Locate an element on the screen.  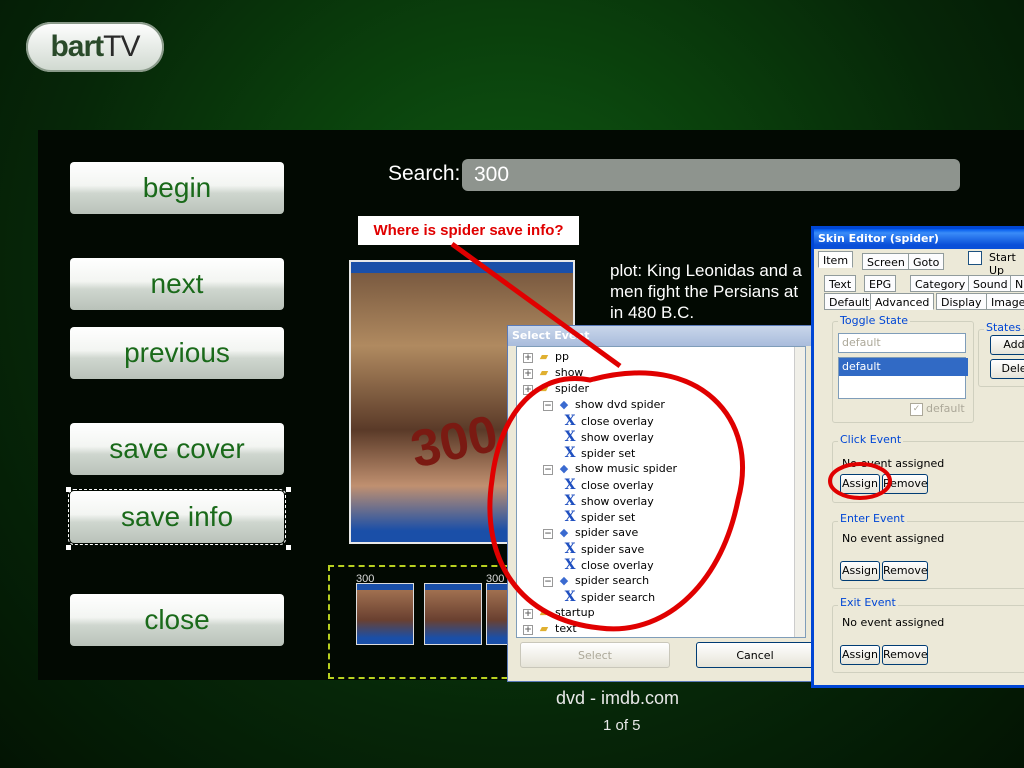
click-assign-button: Assign is located at coordinates (860, 484).